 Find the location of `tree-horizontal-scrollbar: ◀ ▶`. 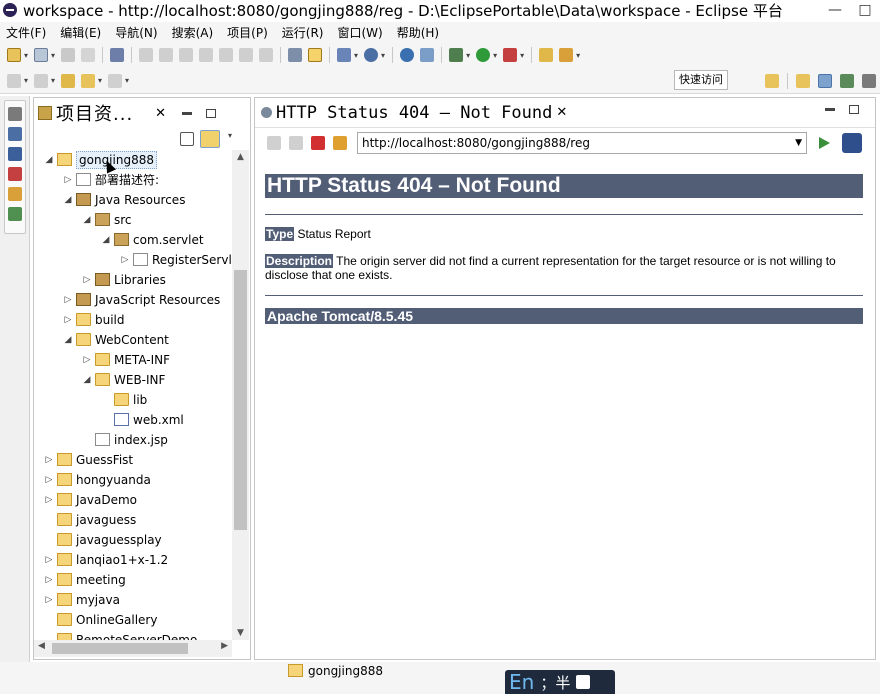

tree-horizontal-scrollbar: ◀ ▶ is located at coordinates (133, 648).